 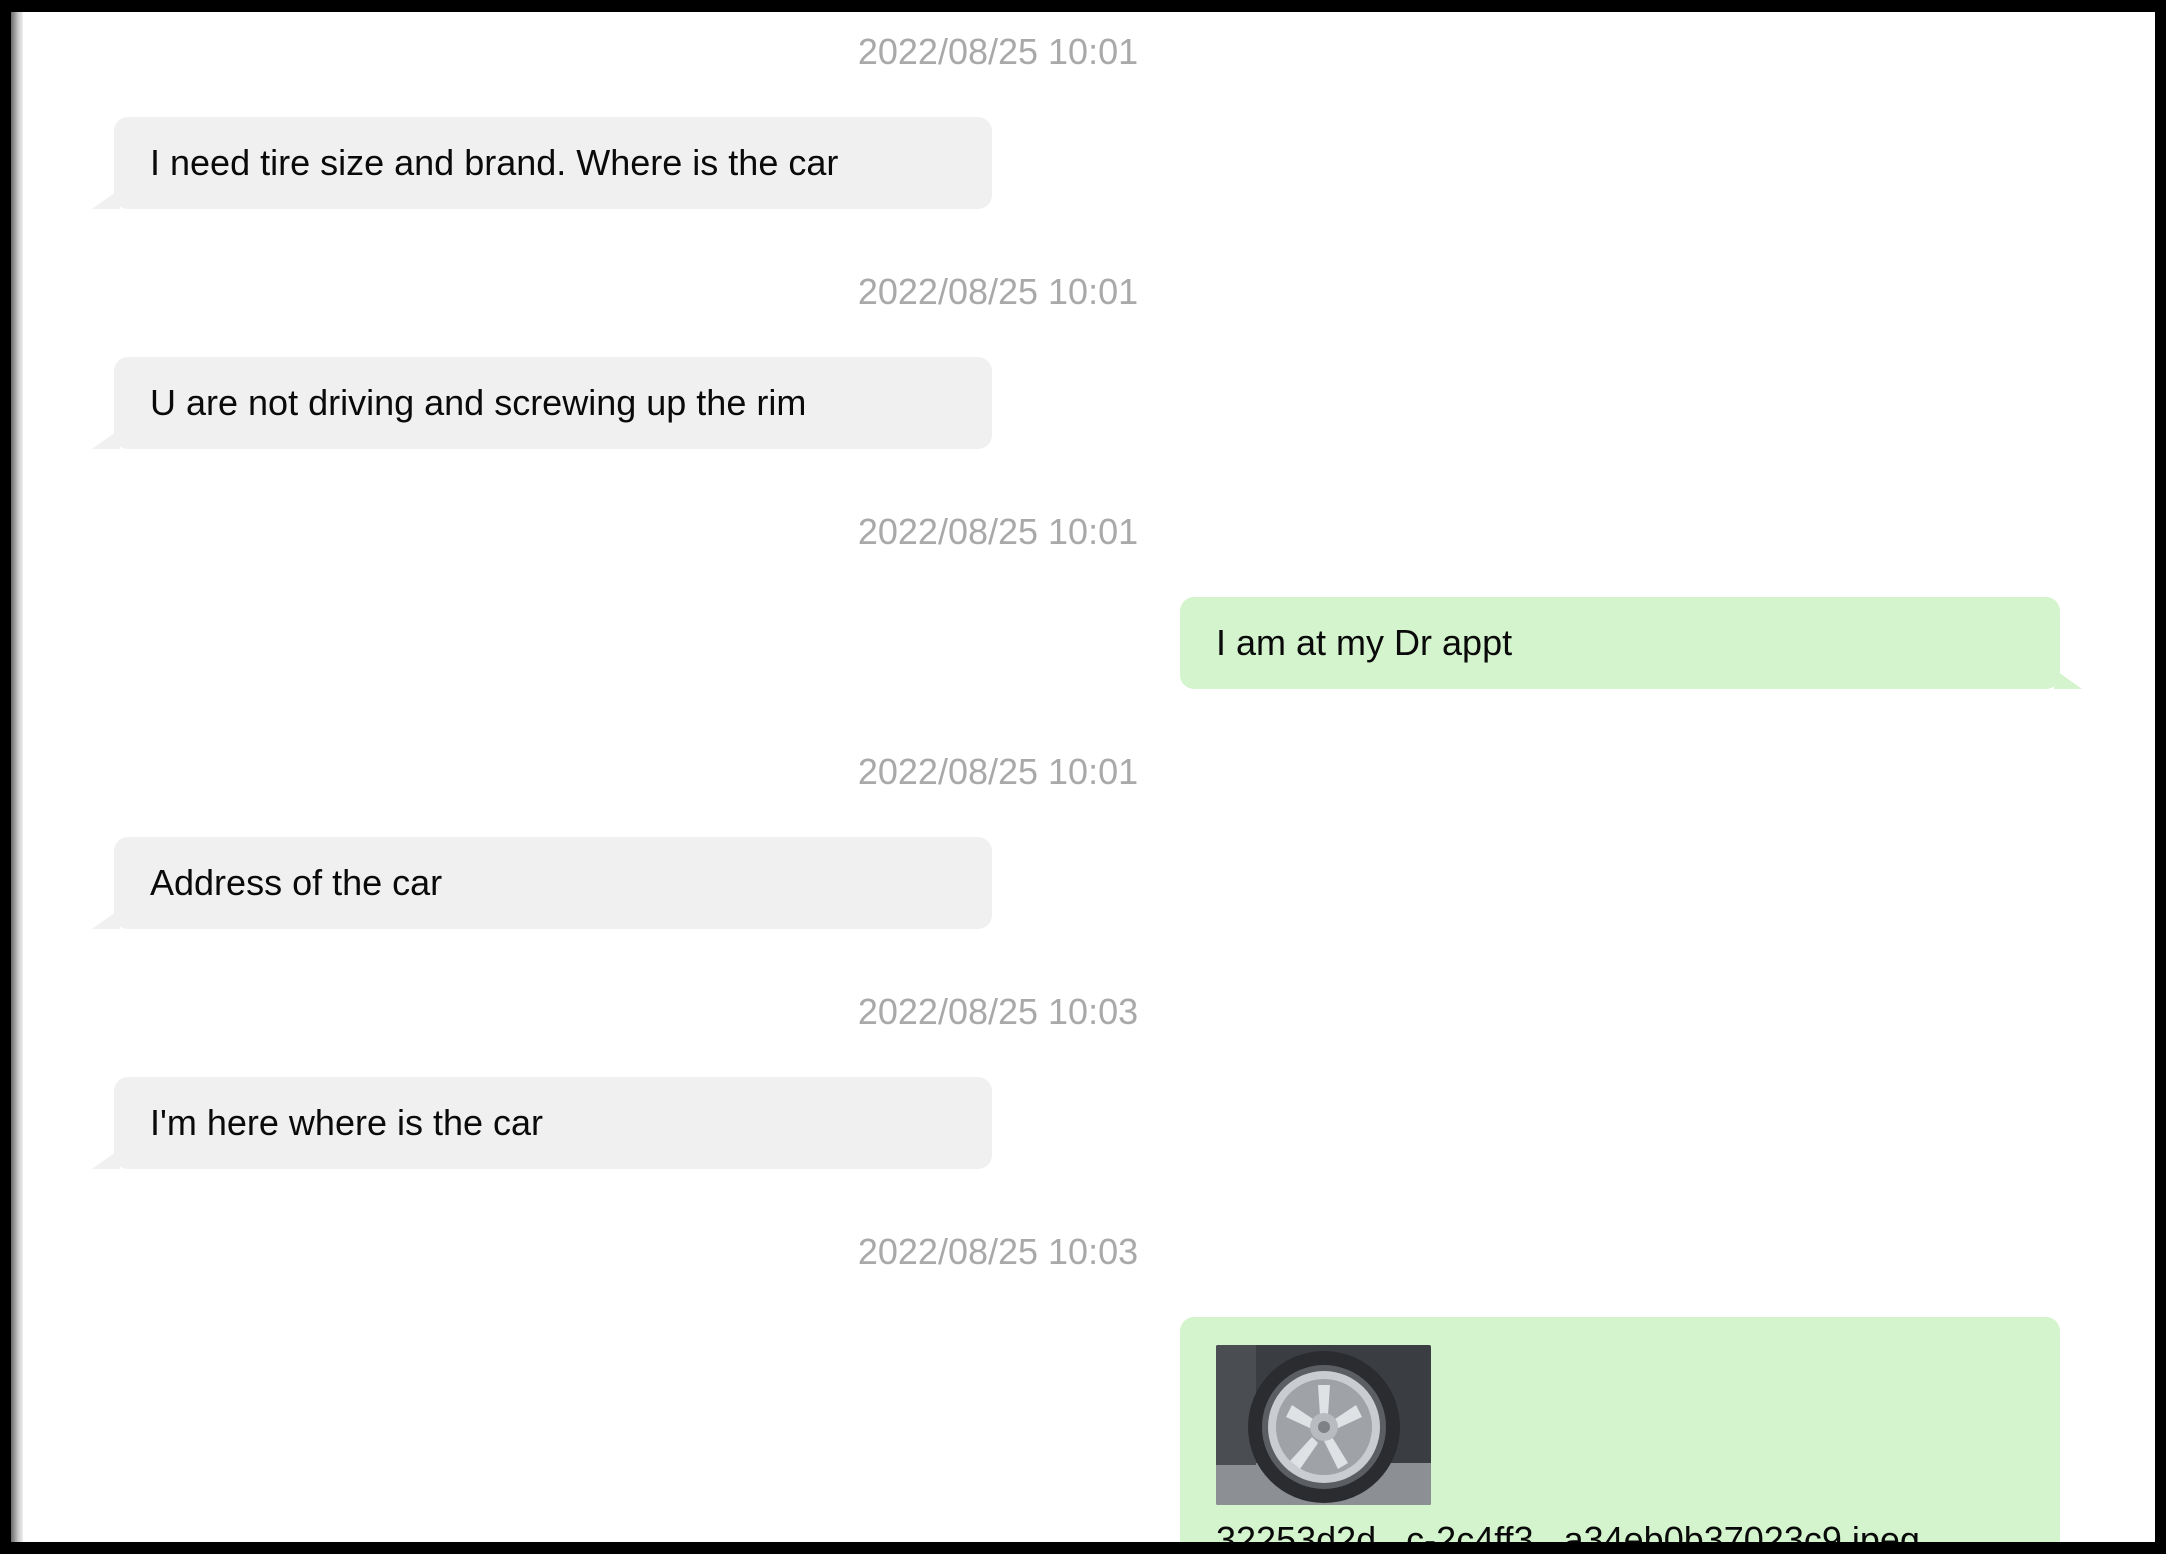 I want to click on message-text: I'm here where is the car, so click(x=347, y=1122).